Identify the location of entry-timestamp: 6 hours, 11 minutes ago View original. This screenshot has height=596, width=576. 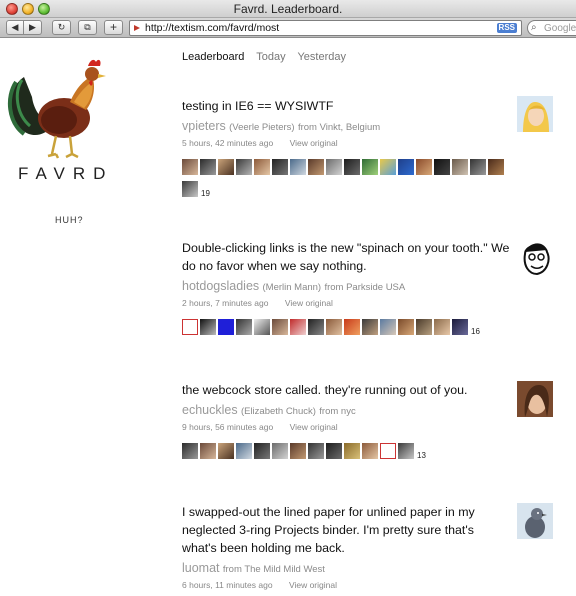
(347, 585).